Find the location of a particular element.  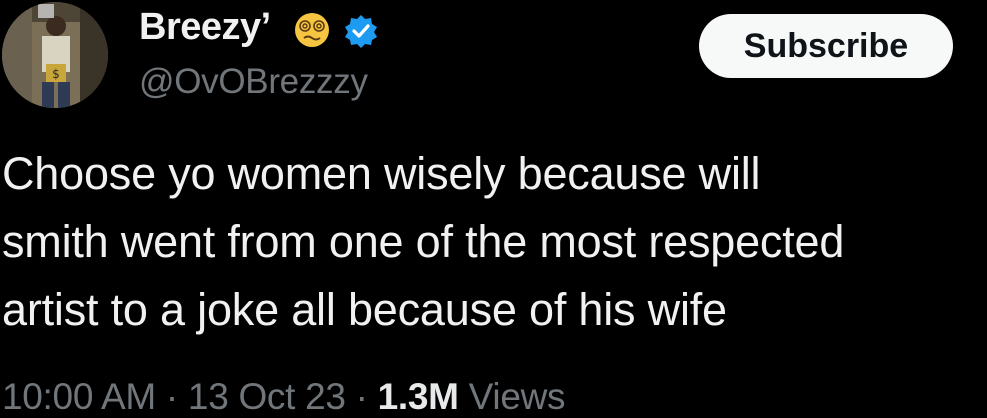

avatar: $ is located at coordinates (55, 55).